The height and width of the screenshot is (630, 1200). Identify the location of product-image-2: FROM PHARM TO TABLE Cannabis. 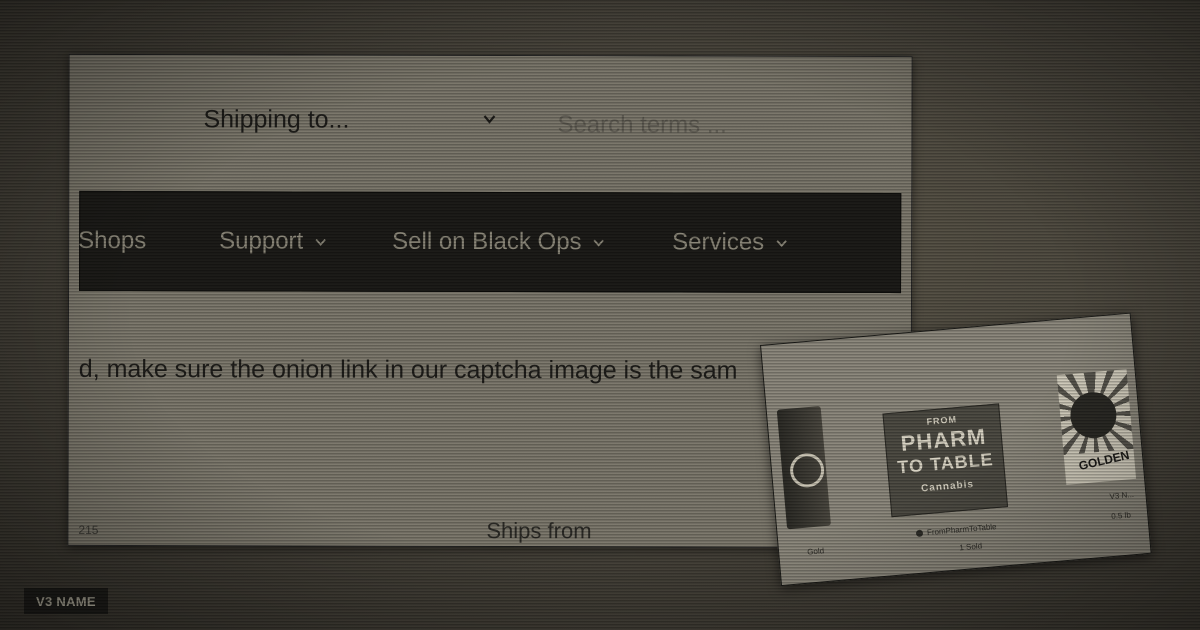
(945, 460).